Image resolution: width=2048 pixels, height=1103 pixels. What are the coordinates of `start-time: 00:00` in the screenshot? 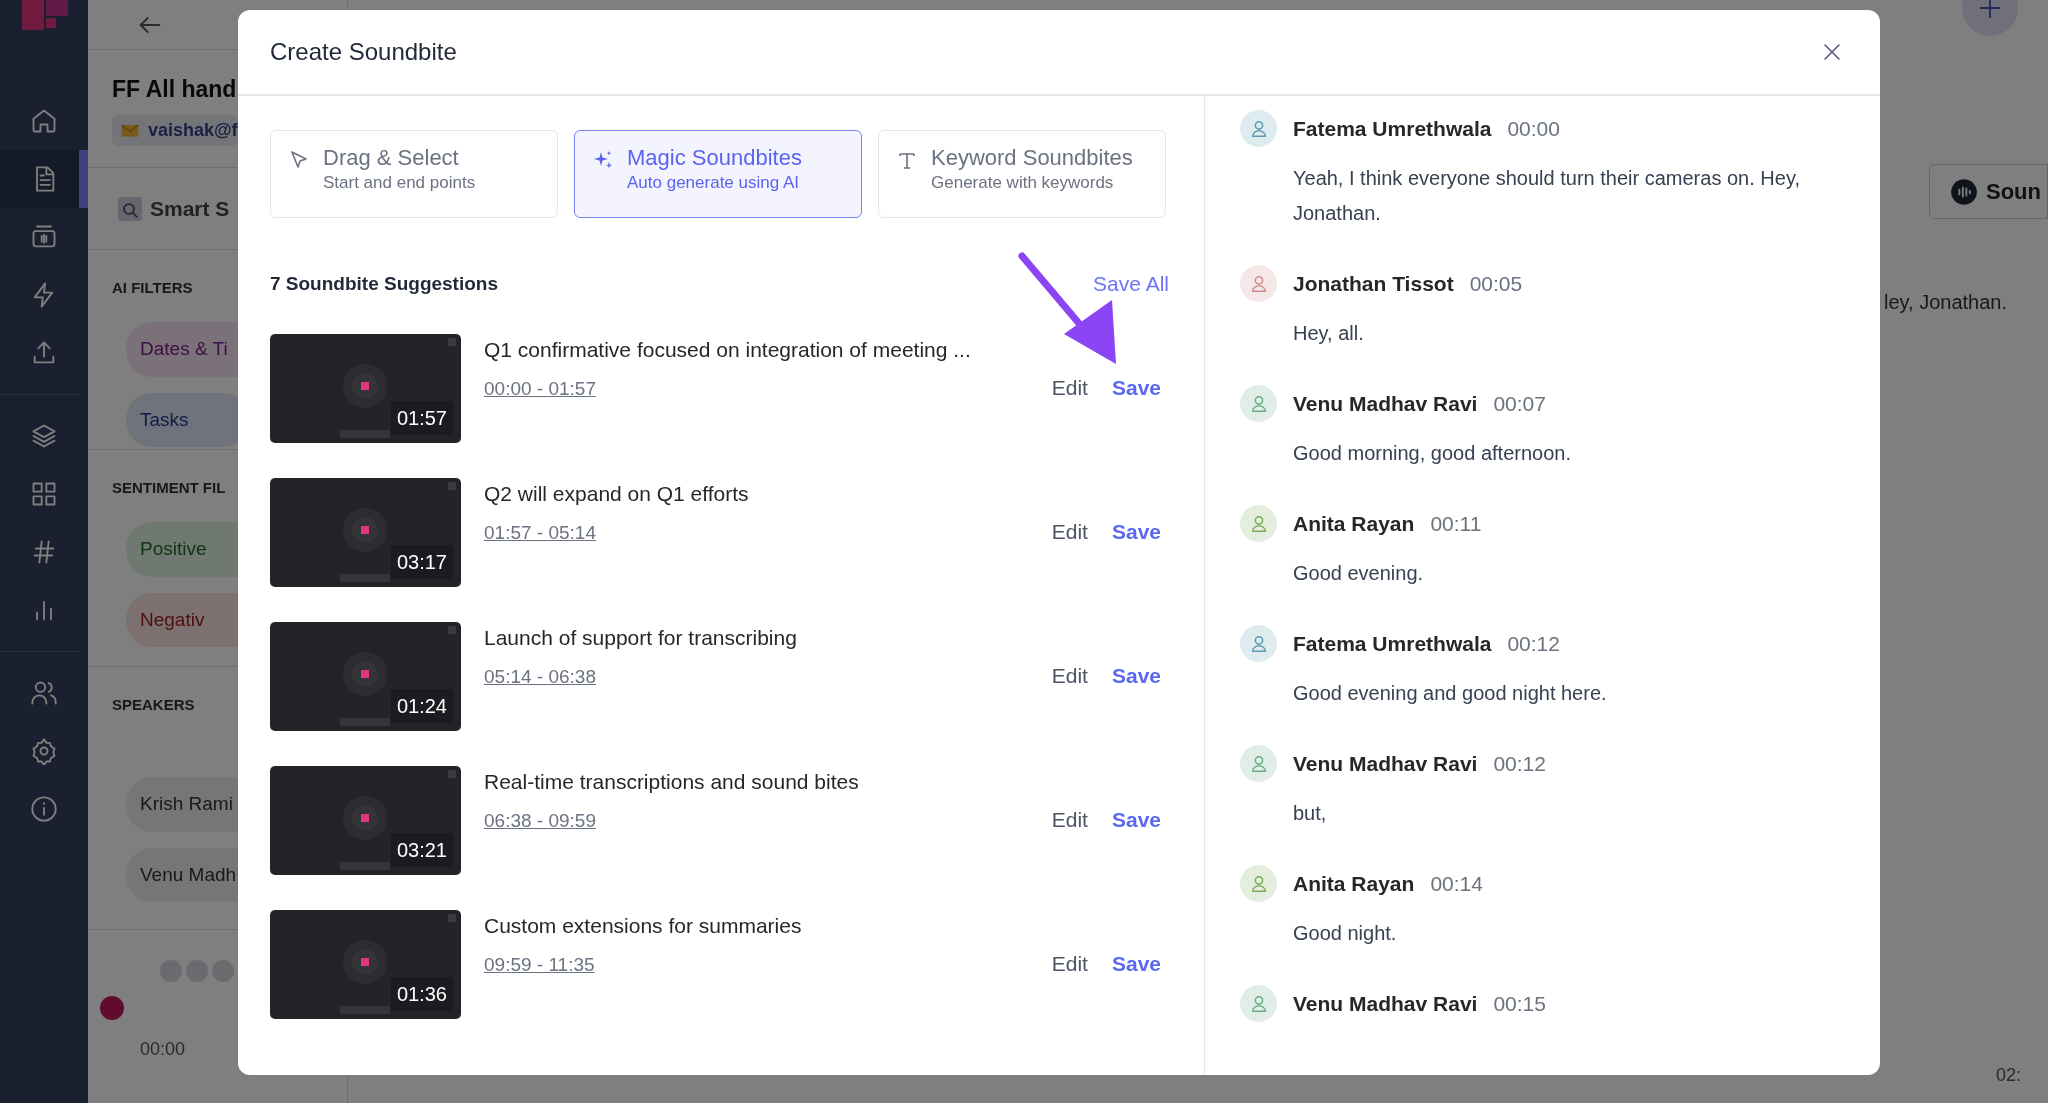 It's located at (163, 1049).